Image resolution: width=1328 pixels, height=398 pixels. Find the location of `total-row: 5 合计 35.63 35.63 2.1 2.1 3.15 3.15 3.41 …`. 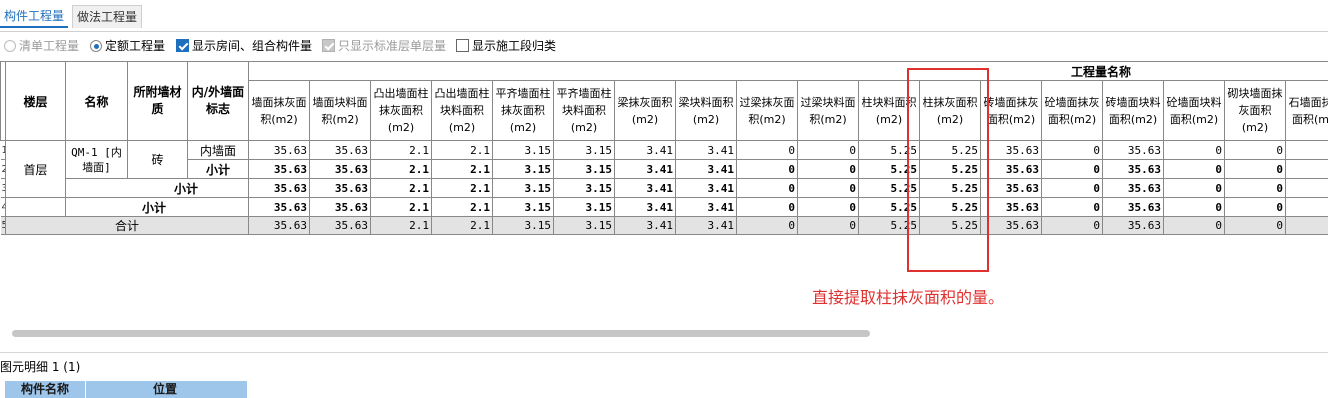

total-row: 5 合计 35.63 35.63 2.1 2.1 3.15 3.15 3.41 … is located at coordinates (664, 225).